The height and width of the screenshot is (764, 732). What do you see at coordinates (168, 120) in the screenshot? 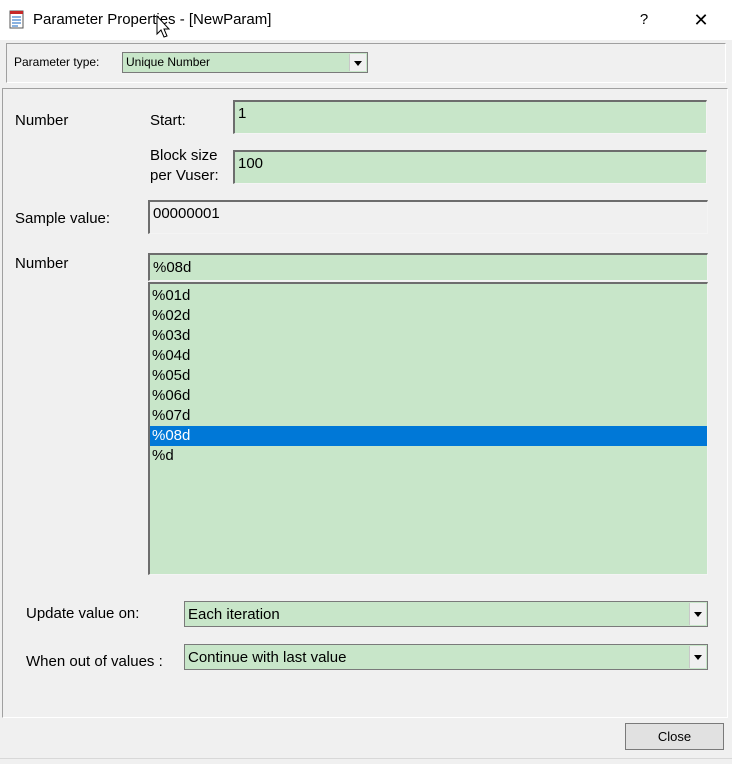
I see `start-label: Start:` at bounding box center [168, 120].